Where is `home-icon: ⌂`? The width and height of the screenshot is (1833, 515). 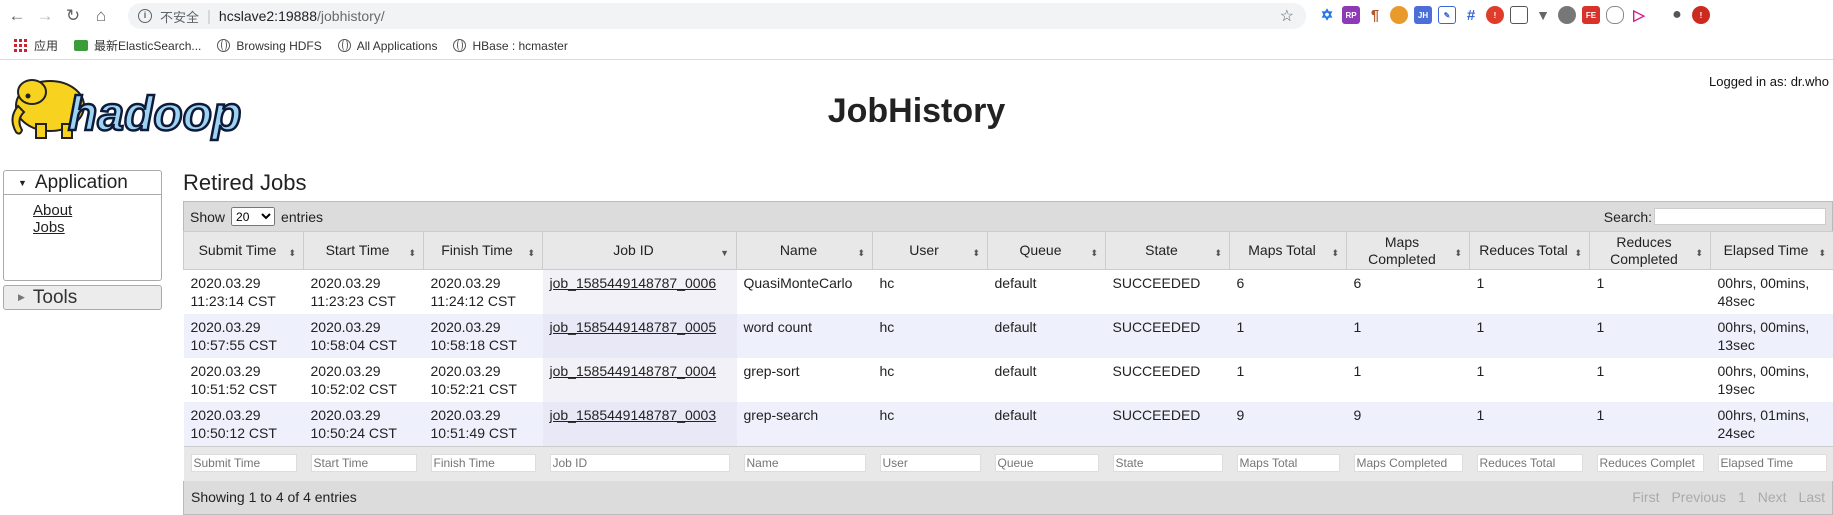
home-icon: ⌂ is located at coordinates (101, 16).